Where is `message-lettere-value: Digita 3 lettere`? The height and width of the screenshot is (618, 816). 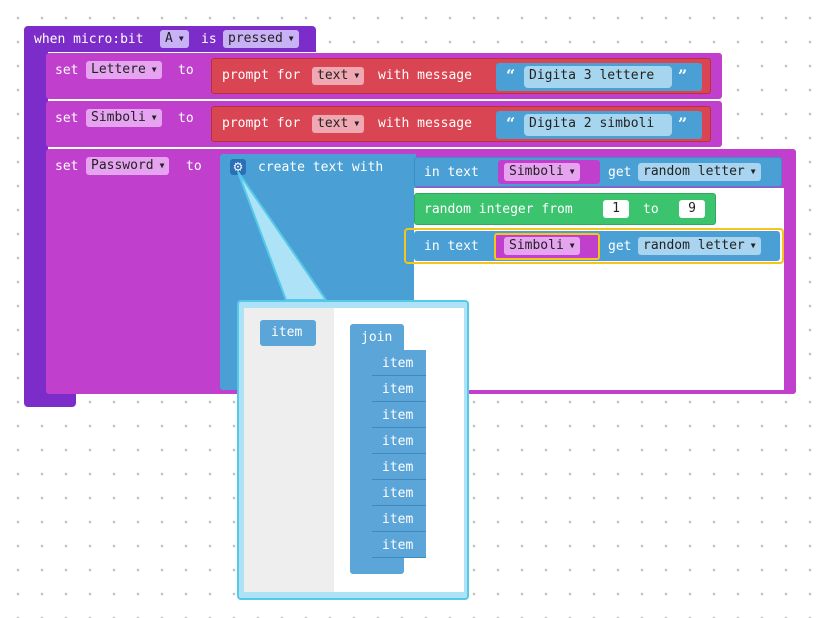 message-lettere-value: Digita 3 lettere is located at coordinates (598, 77).